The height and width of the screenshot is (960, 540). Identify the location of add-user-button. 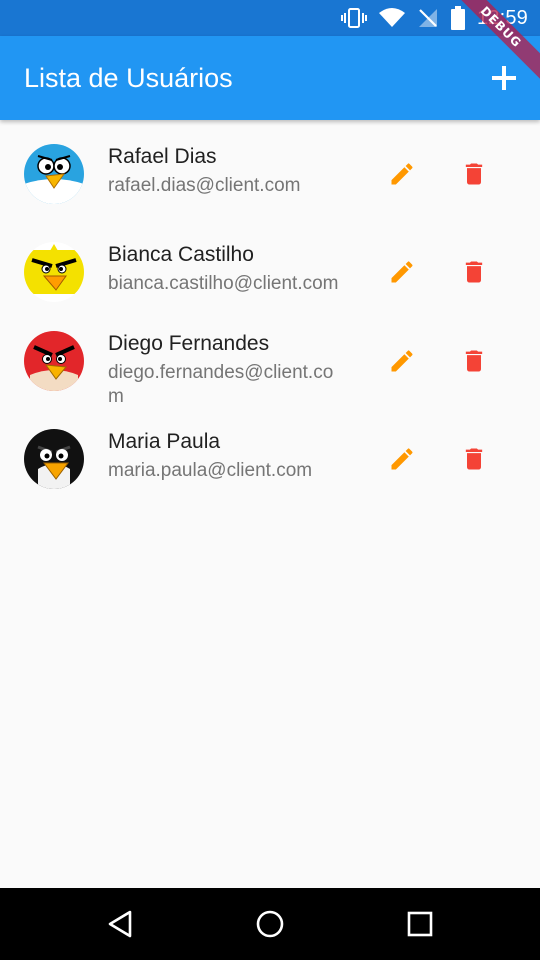
(504, 78).